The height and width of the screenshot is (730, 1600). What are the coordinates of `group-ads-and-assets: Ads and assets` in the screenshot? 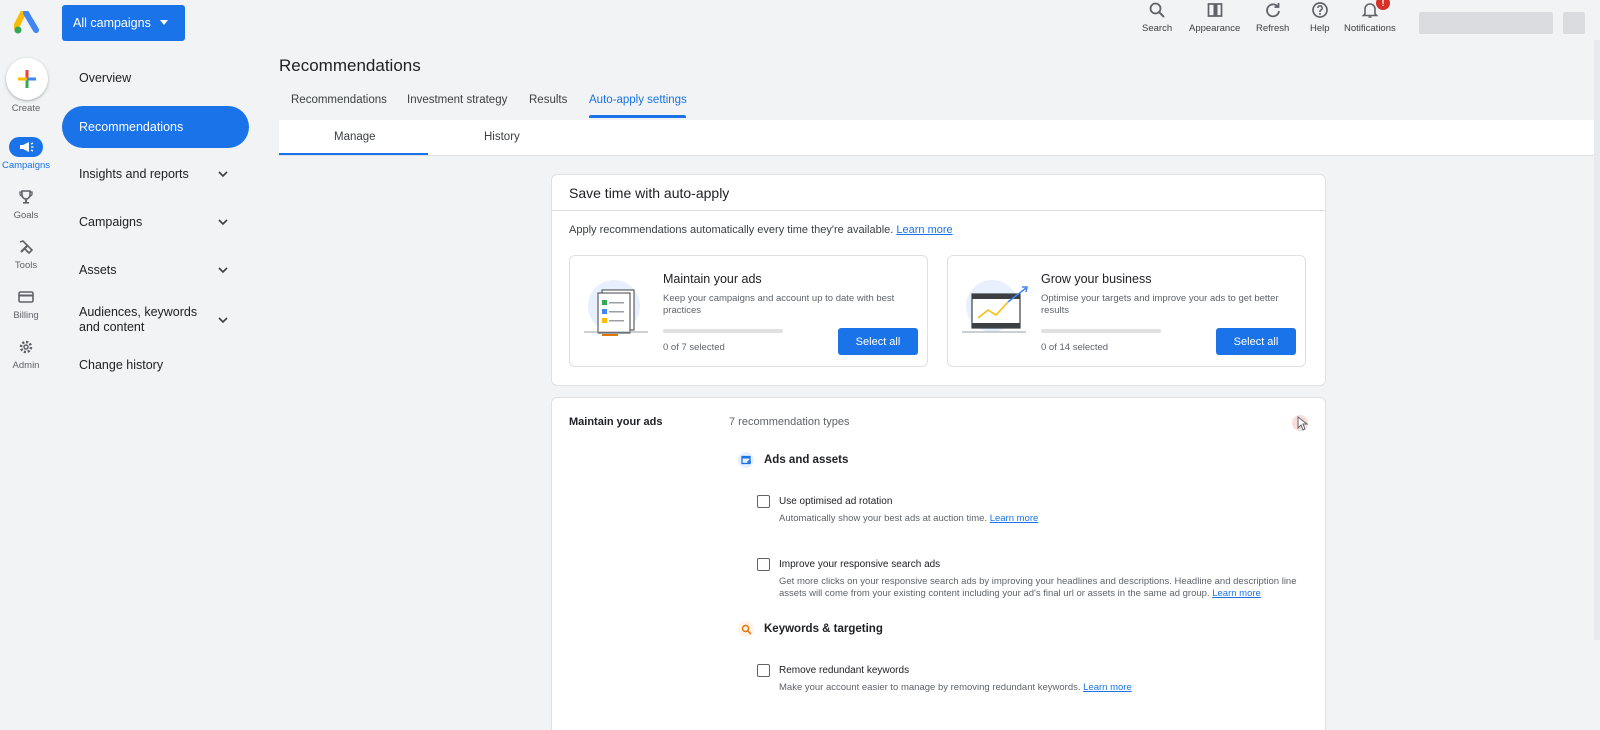 It's located at (793, 460).